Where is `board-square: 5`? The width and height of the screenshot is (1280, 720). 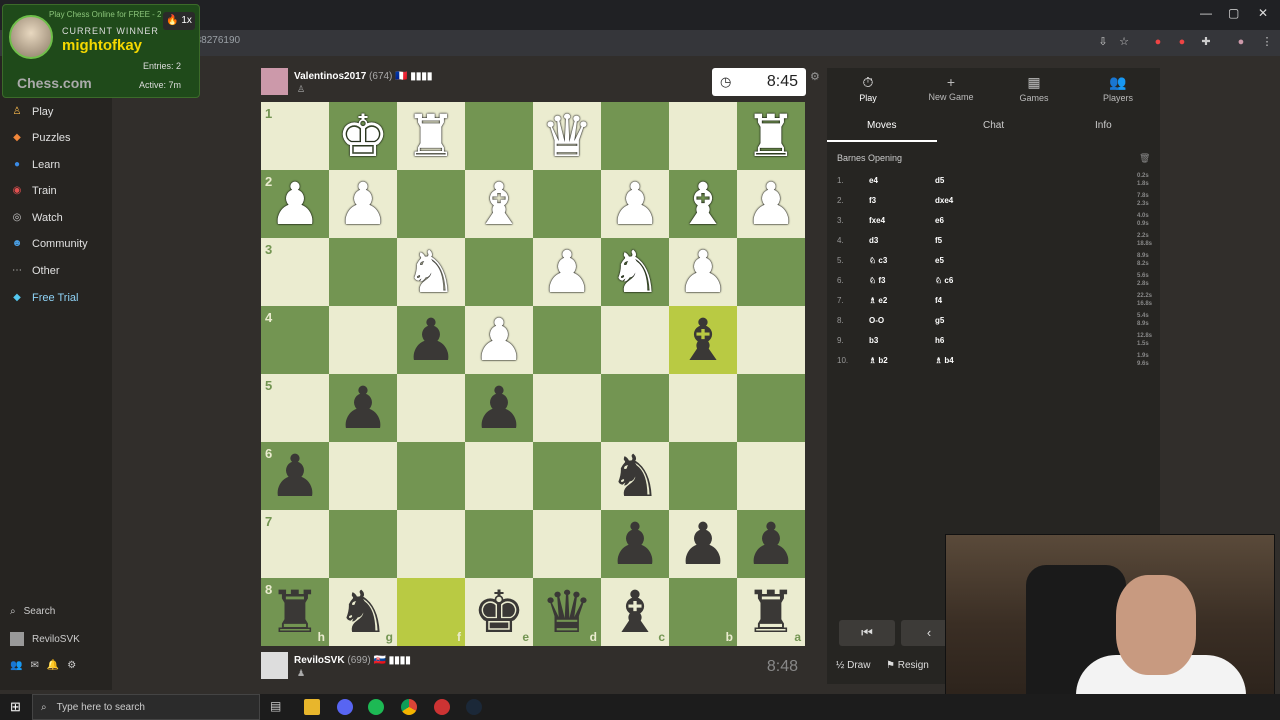 board-square: 5 is located at coordinates (295, 408).